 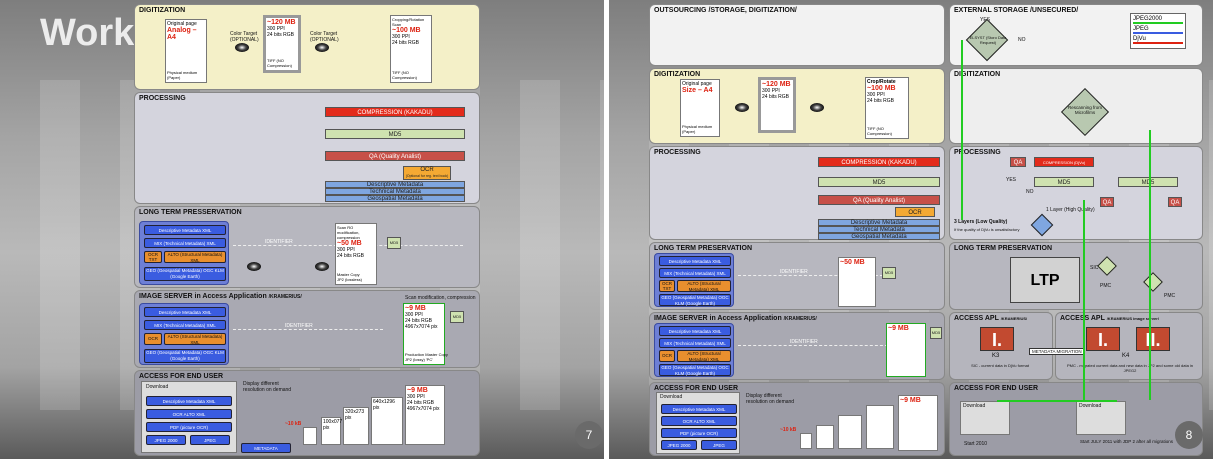 What do you see at coordinates (427, 170) in the screenshot?
I see `ocr-label: OCR` at bounding box center [427, 170].